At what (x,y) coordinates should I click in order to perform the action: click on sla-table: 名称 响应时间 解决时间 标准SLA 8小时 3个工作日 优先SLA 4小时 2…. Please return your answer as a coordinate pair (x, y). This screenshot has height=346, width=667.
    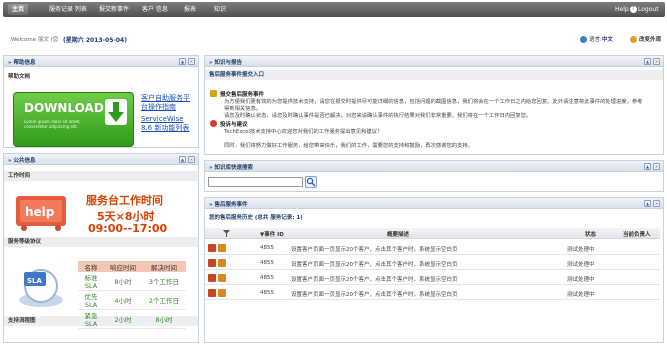
    Looking at the image, I should click on (132, 295).